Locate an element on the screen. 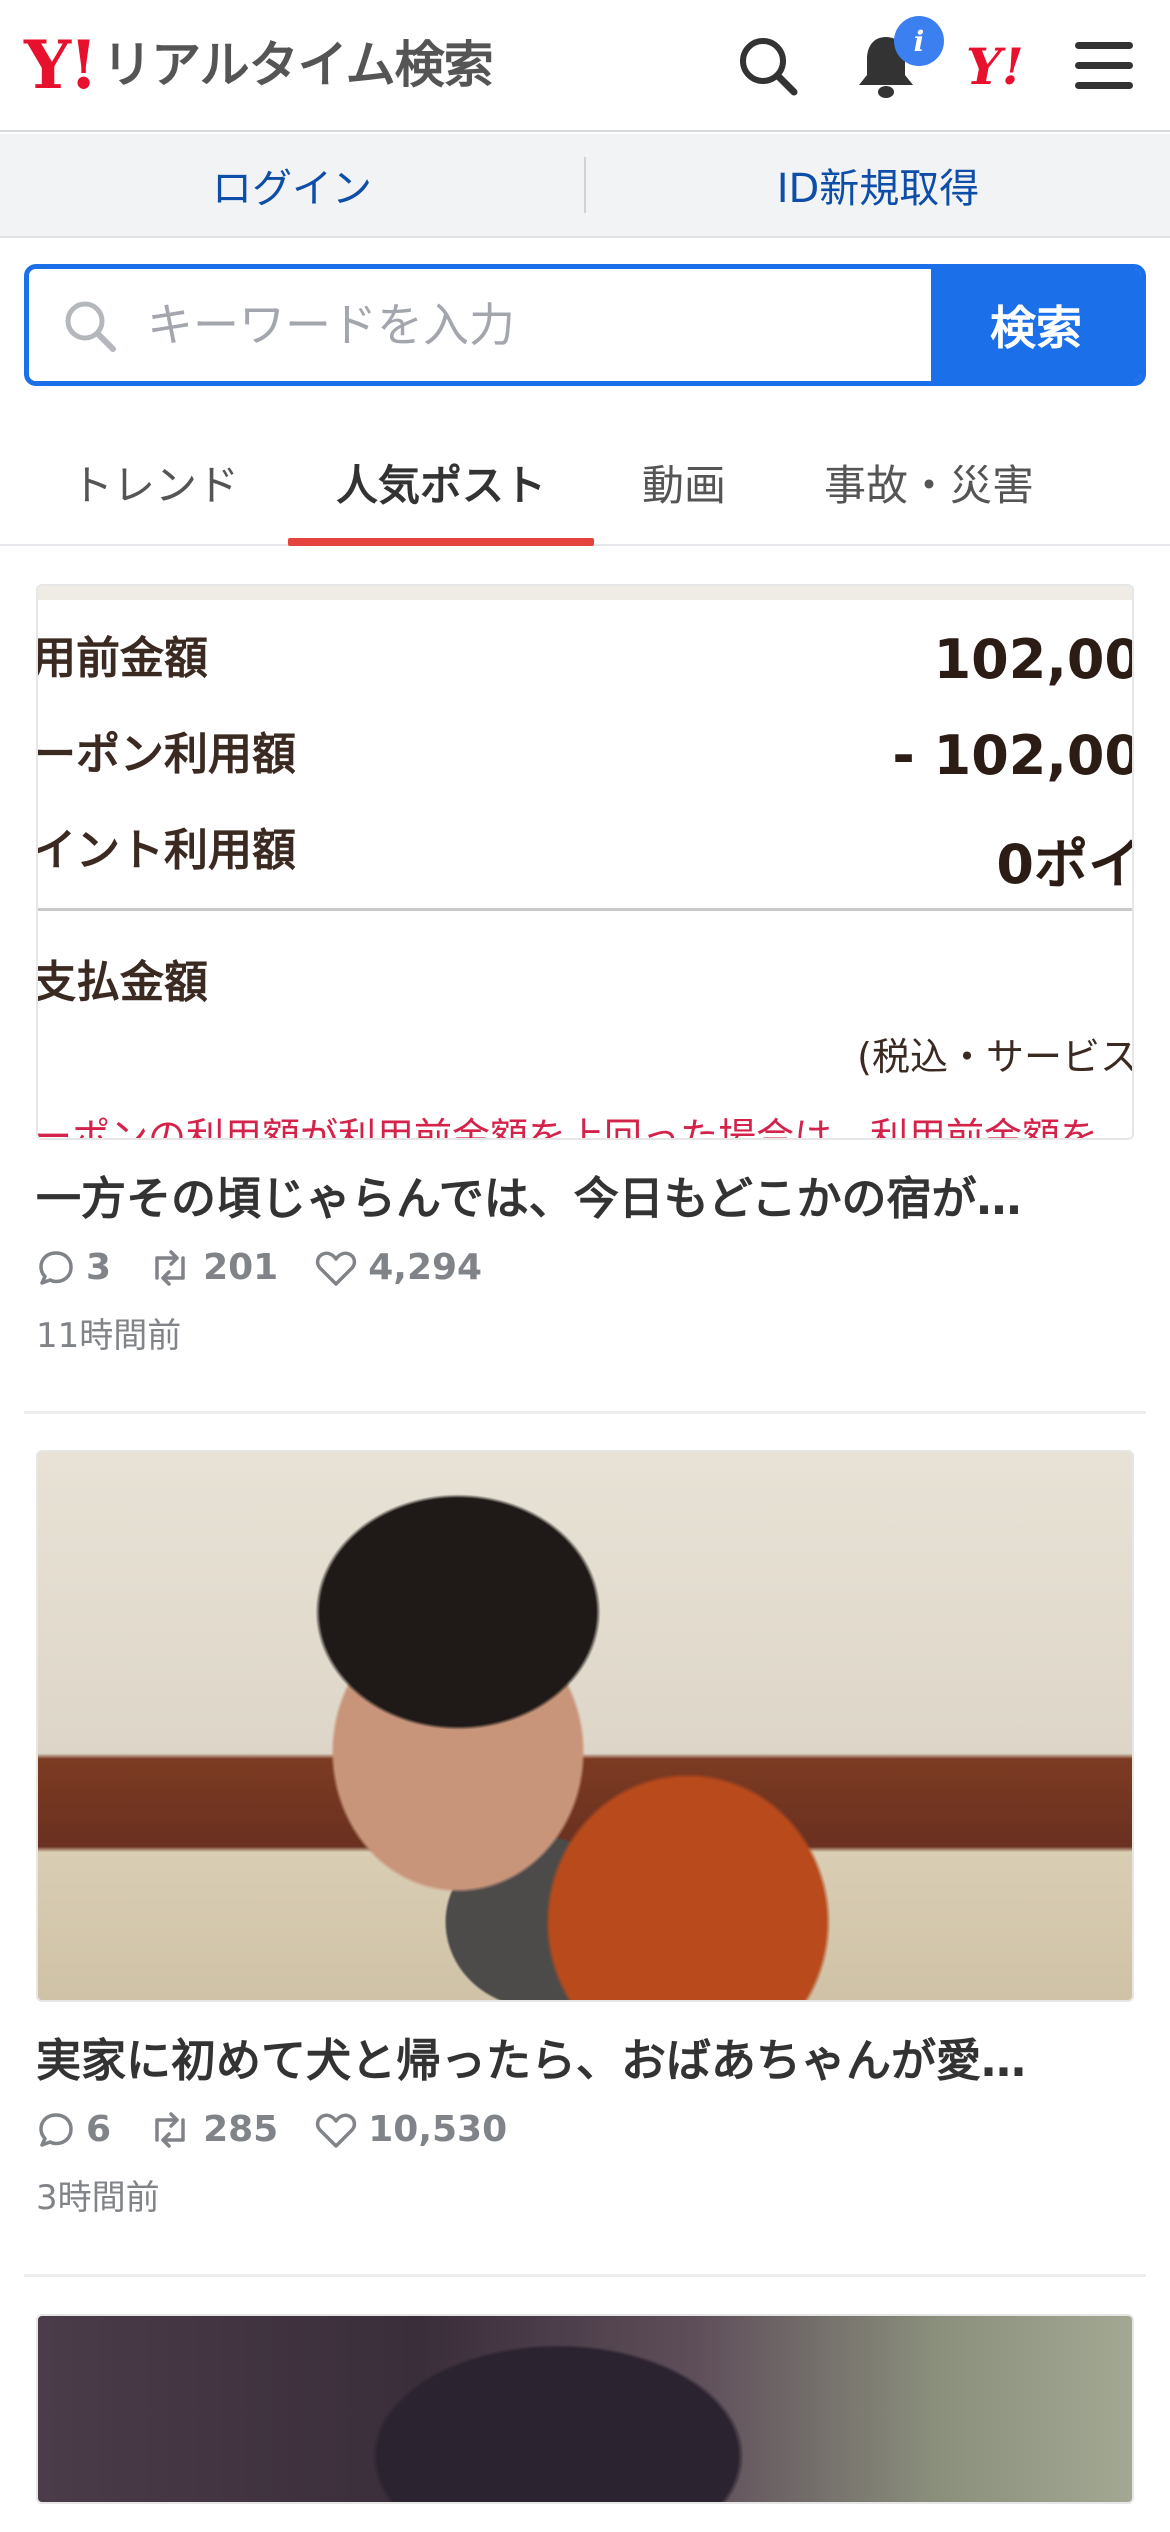  like-count: 4,294 is located at coordinates (398, 1267).